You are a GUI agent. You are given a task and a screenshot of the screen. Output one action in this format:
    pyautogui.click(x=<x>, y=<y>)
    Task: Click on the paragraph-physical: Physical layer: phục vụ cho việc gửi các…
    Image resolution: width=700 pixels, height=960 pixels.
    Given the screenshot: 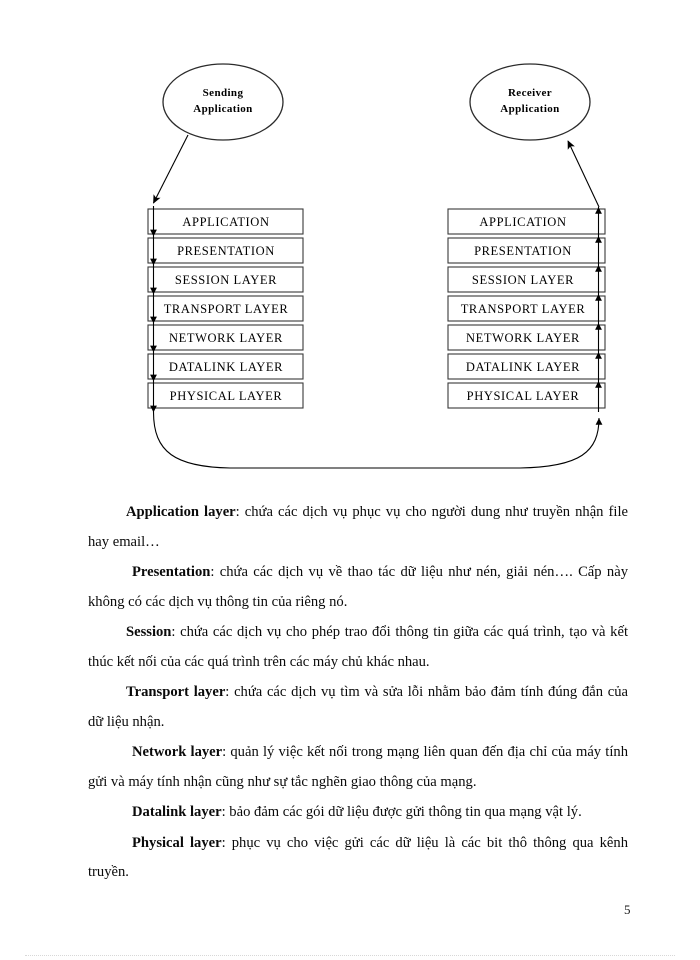 What is the action you would take?
    pyautogui.click(x=358, y=858)
    